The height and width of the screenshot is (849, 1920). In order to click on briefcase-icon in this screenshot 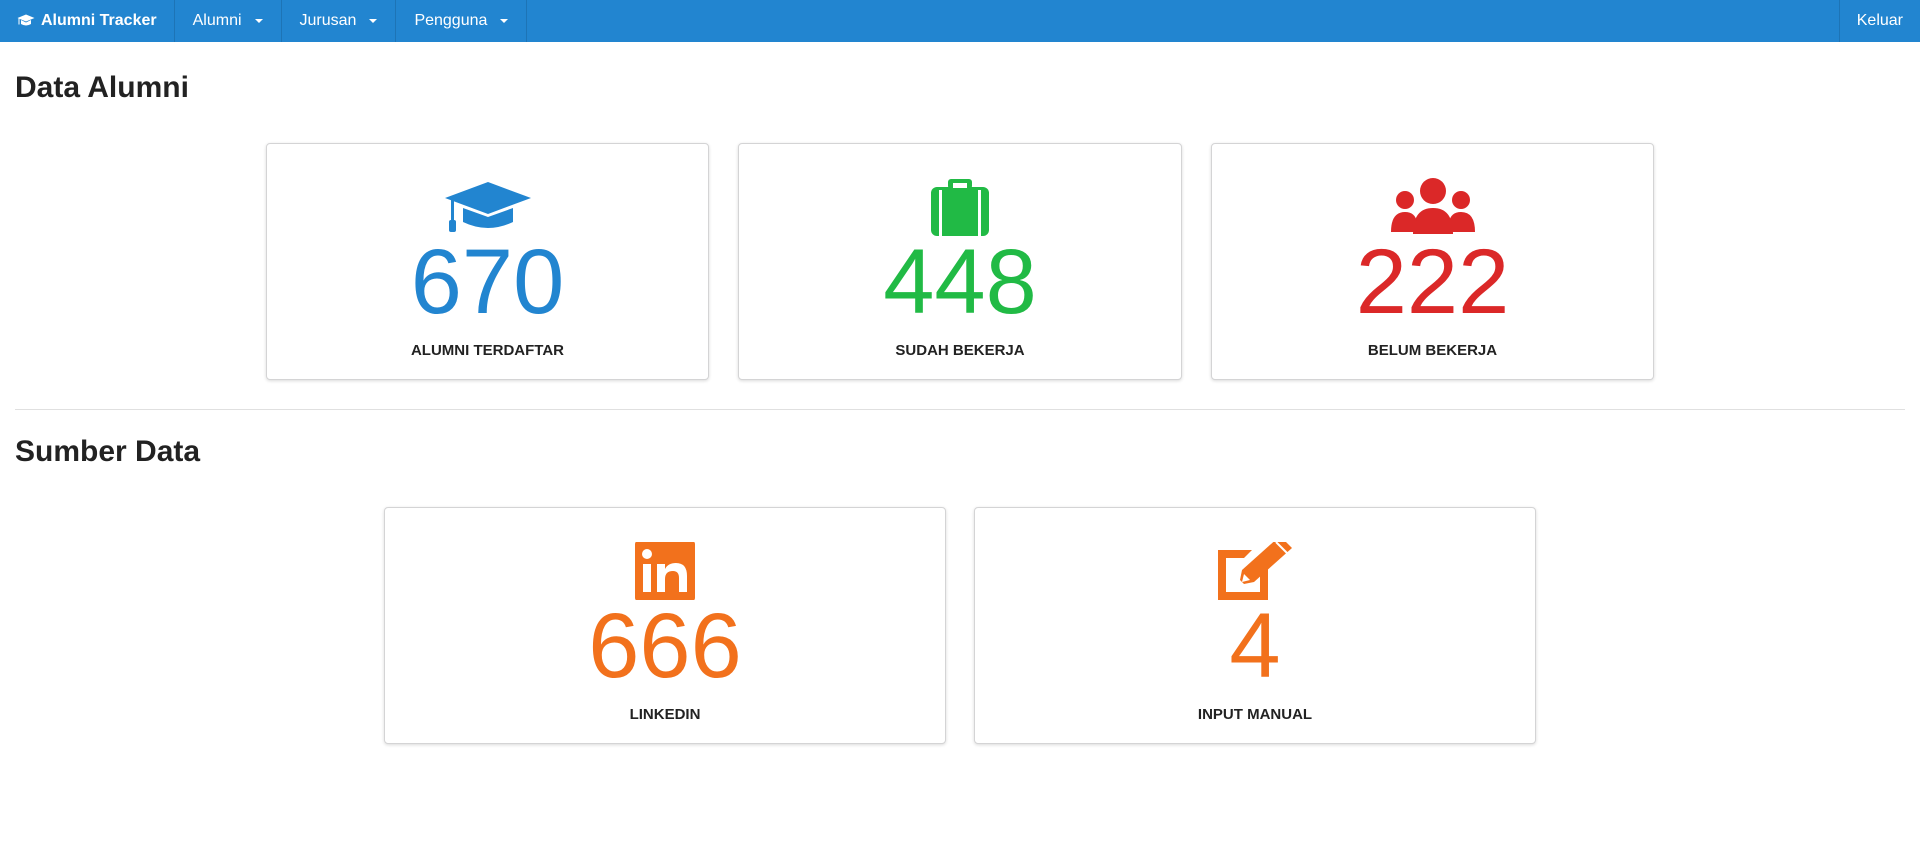, I will do `click(960, 207)`.